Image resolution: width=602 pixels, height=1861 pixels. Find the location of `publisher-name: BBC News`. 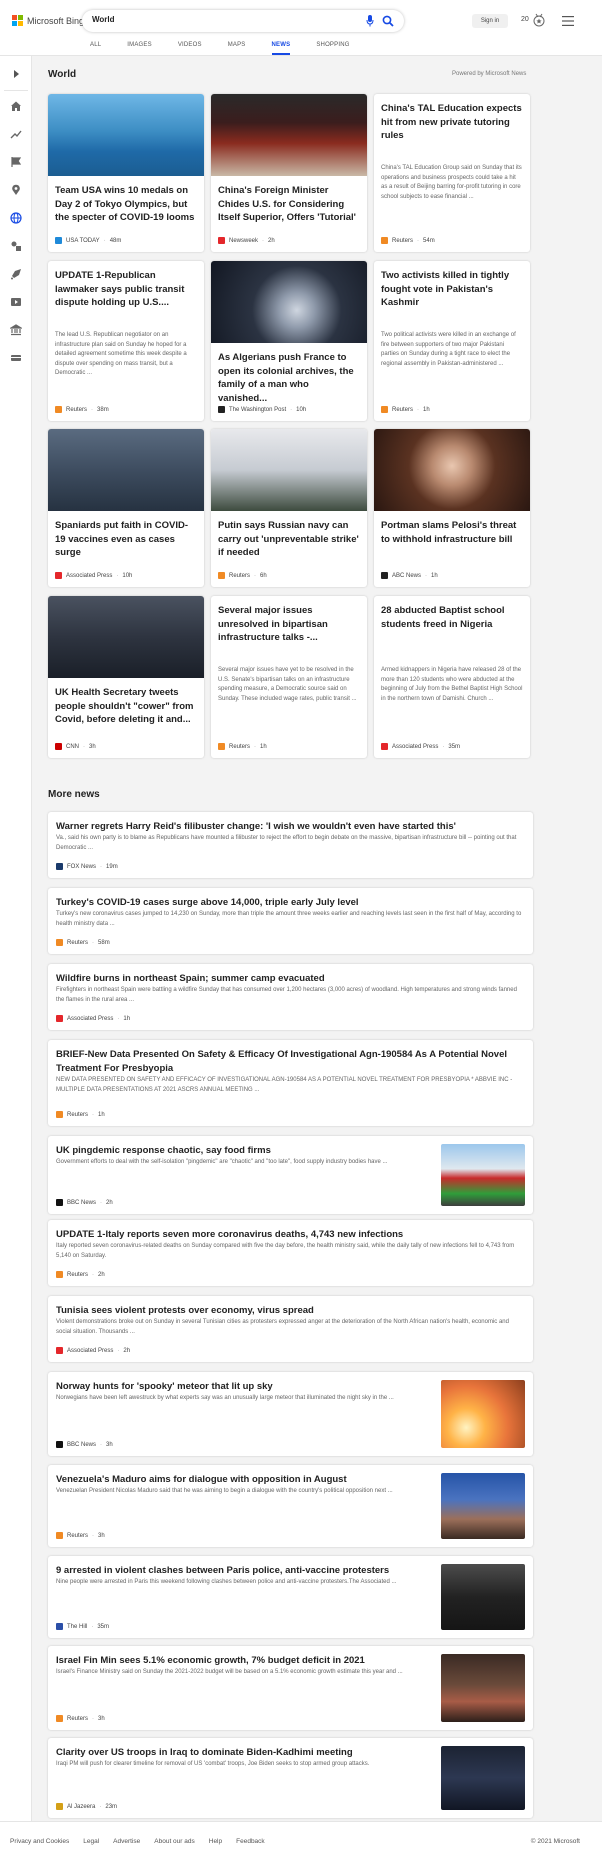

publisher-name: BBC News is located at coordinates (81, 1203).